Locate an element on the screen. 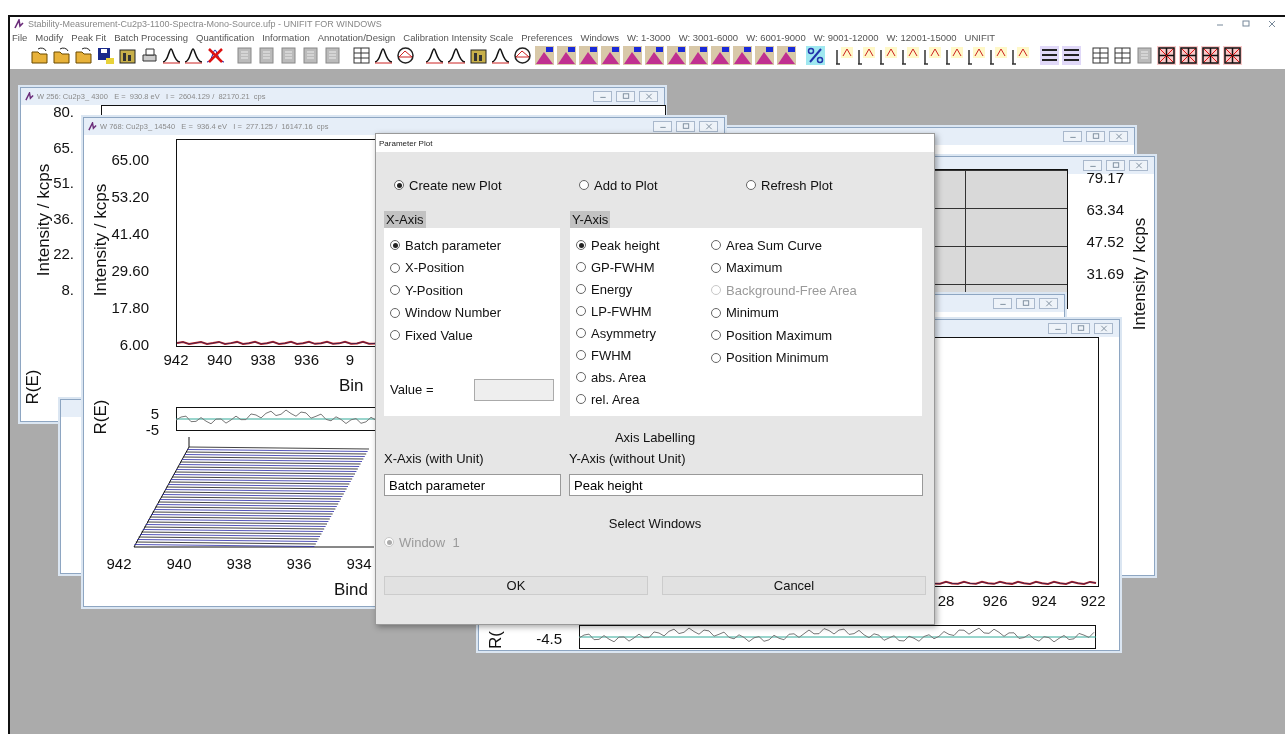  y-tick-label: 8. is located at coordinates (67, 289).